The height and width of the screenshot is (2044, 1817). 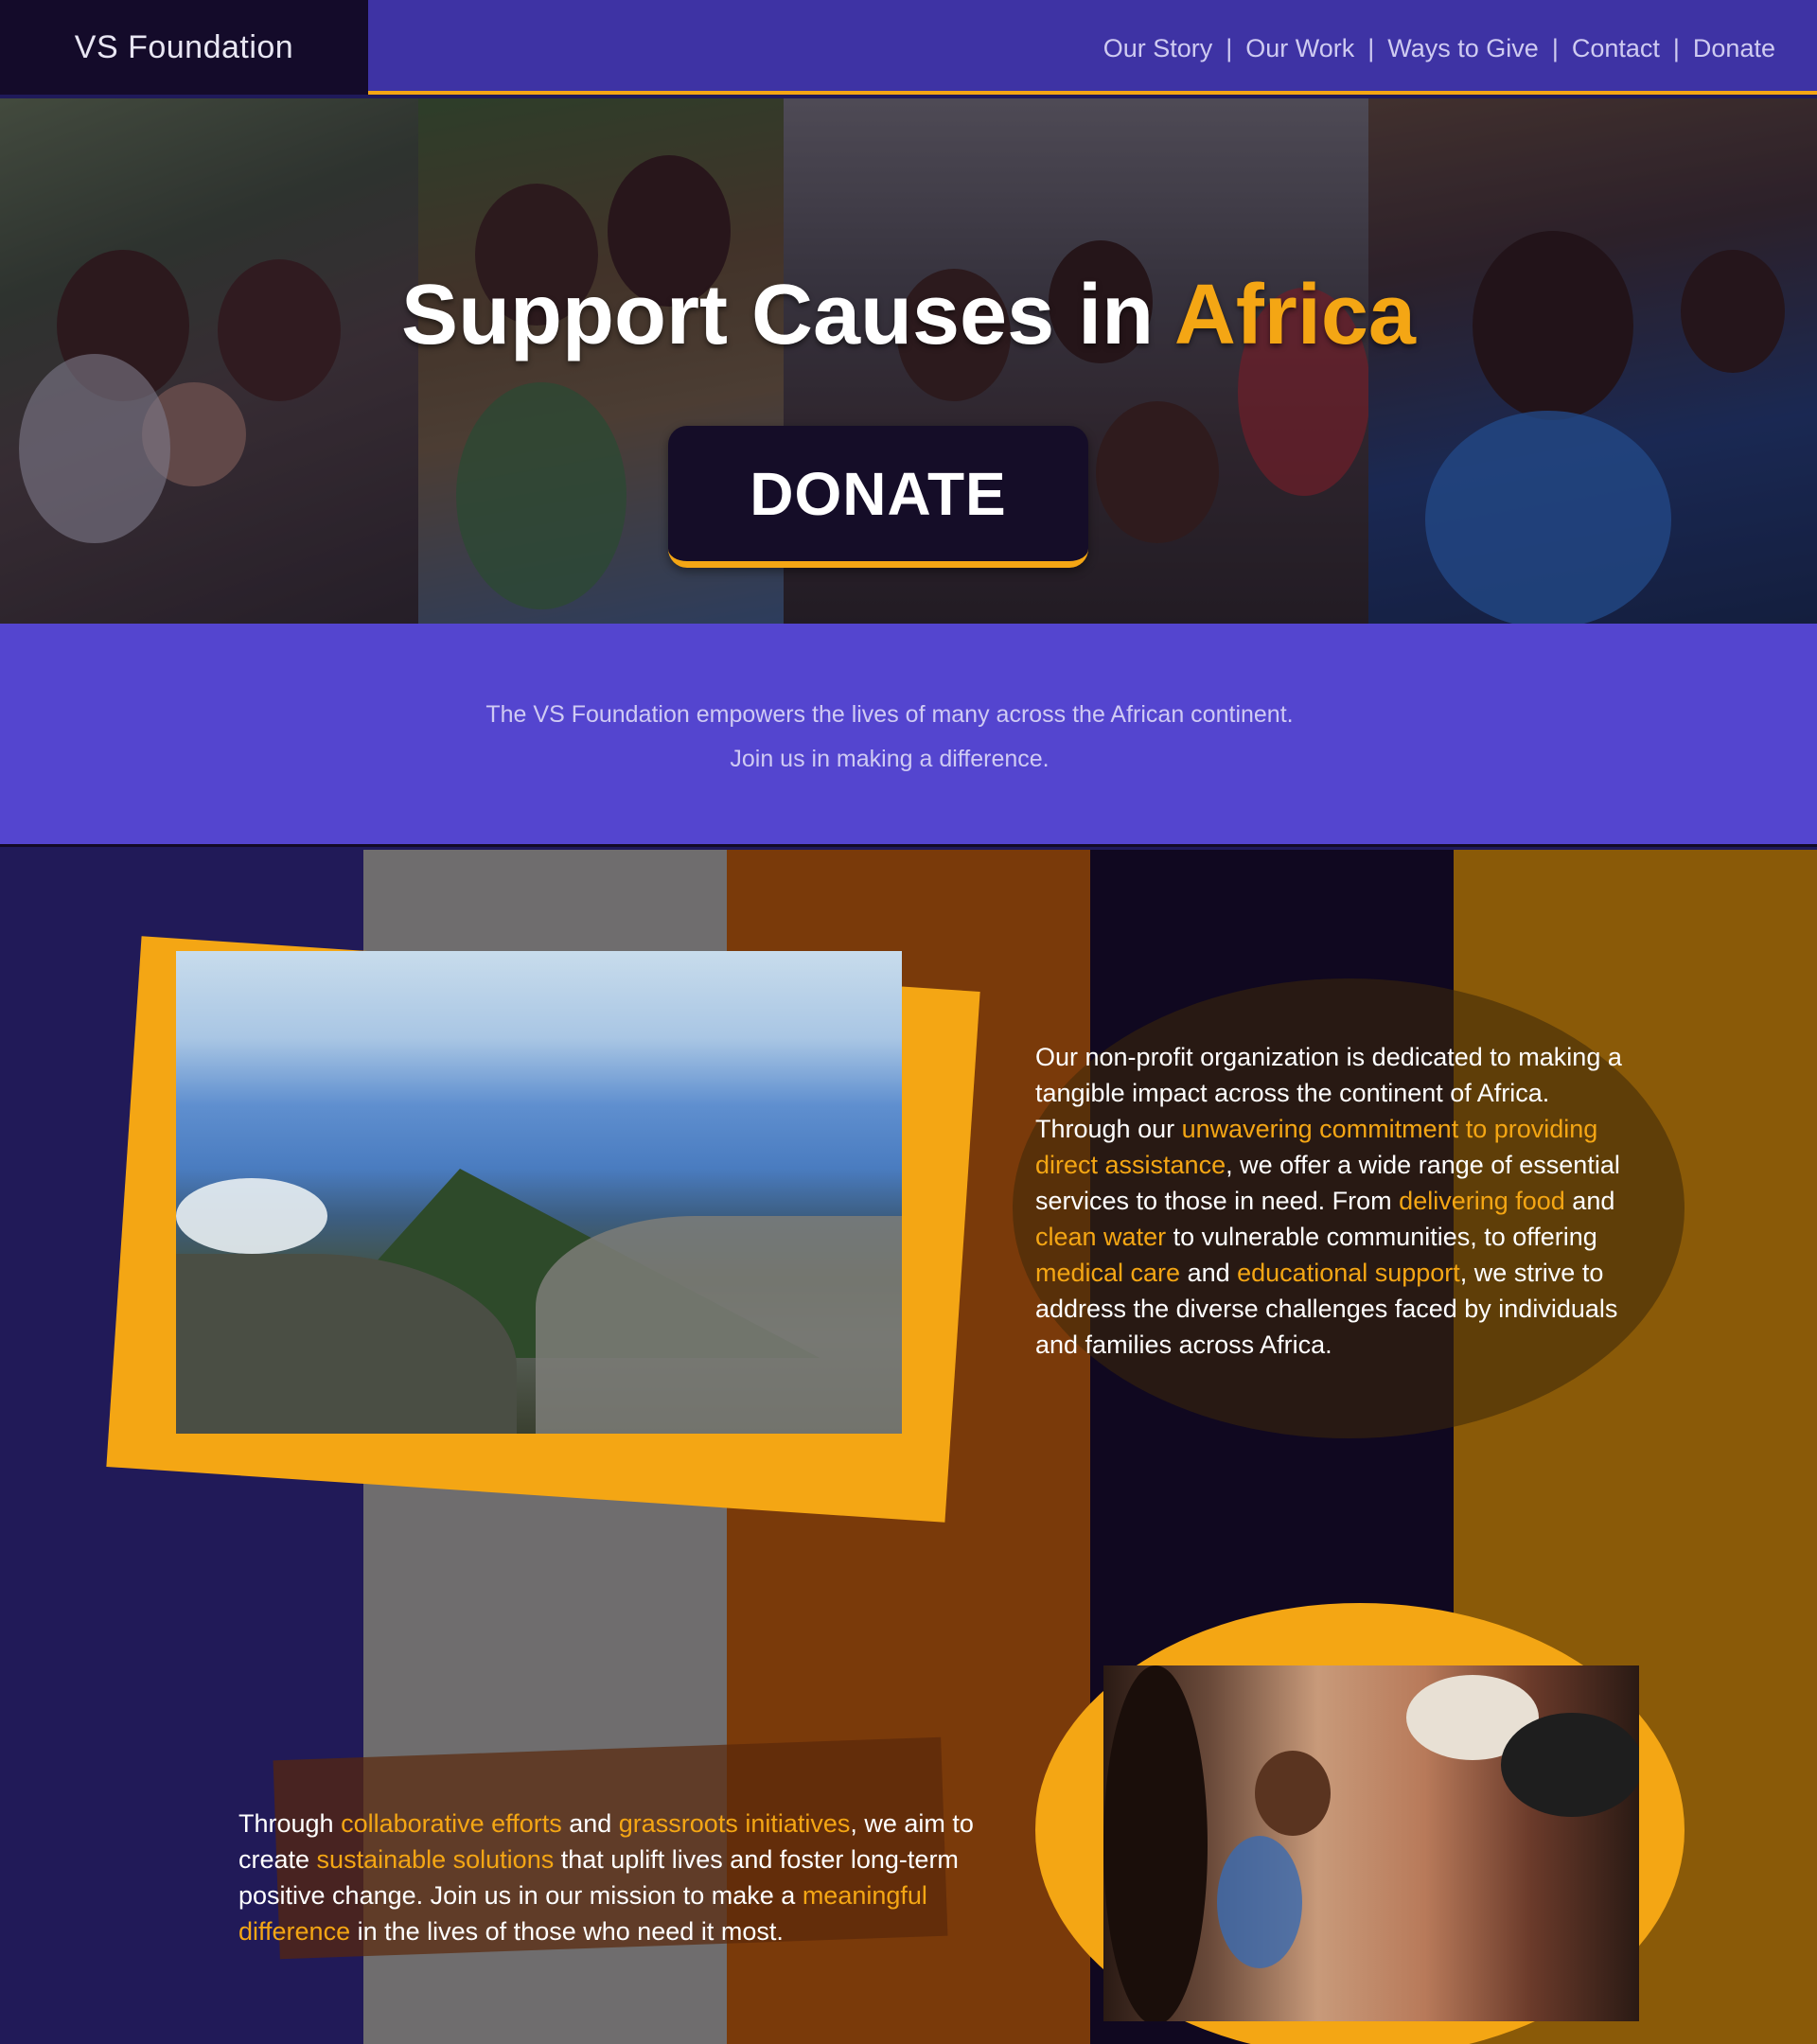 What do you see at coordinates (788, 315) in the screenshot?
I see `hero-title-main: Support Causes in` at bounding box center [788, 315].